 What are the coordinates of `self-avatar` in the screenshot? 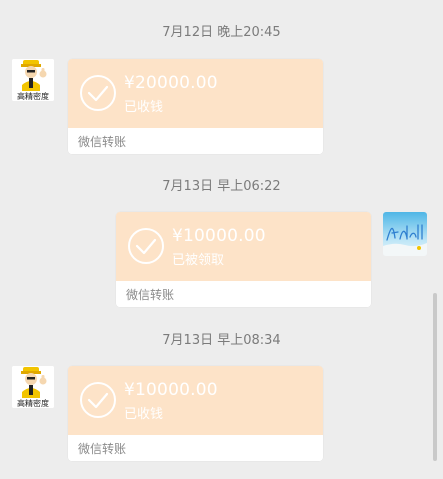 It's located at (405, 234).